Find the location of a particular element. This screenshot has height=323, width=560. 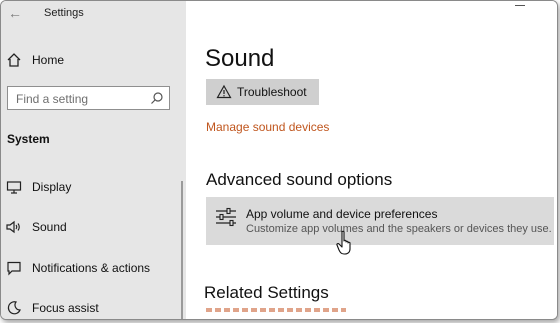

back-button: ← is located at coordinates (15, 13).